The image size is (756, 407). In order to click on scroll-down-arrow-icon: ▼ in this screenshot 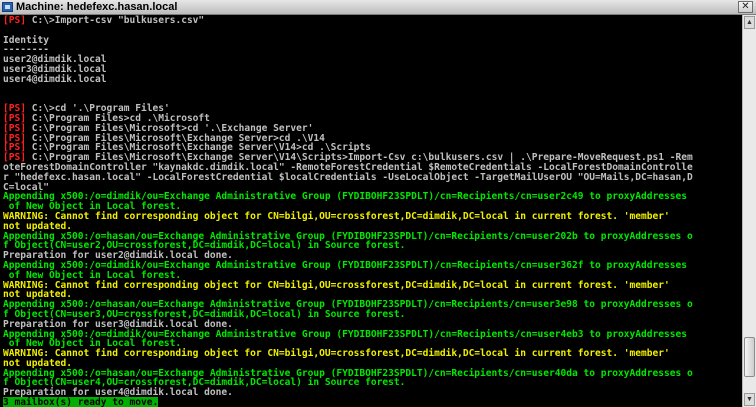, I will do `click(749, 399)`.